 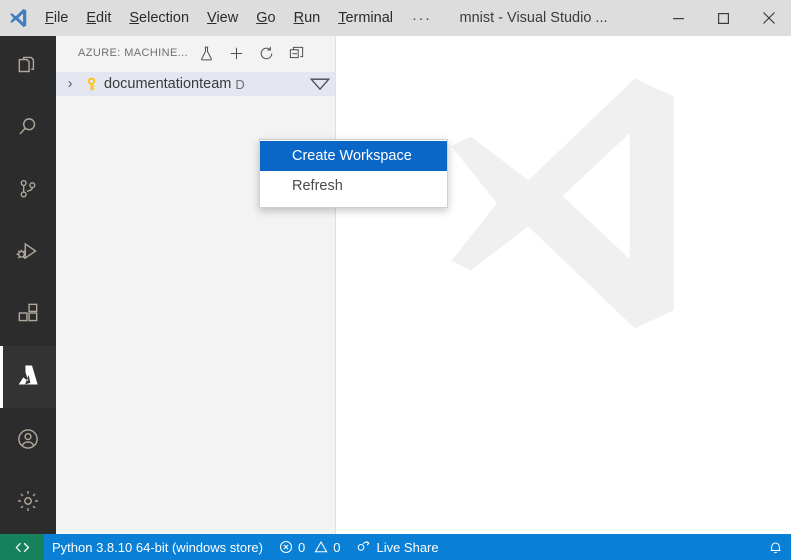 What do you see at coordinates (353, 186) in the screenshot?
I see `context-menu-item-refresh: Refresh` at bounding box center [353, 186].